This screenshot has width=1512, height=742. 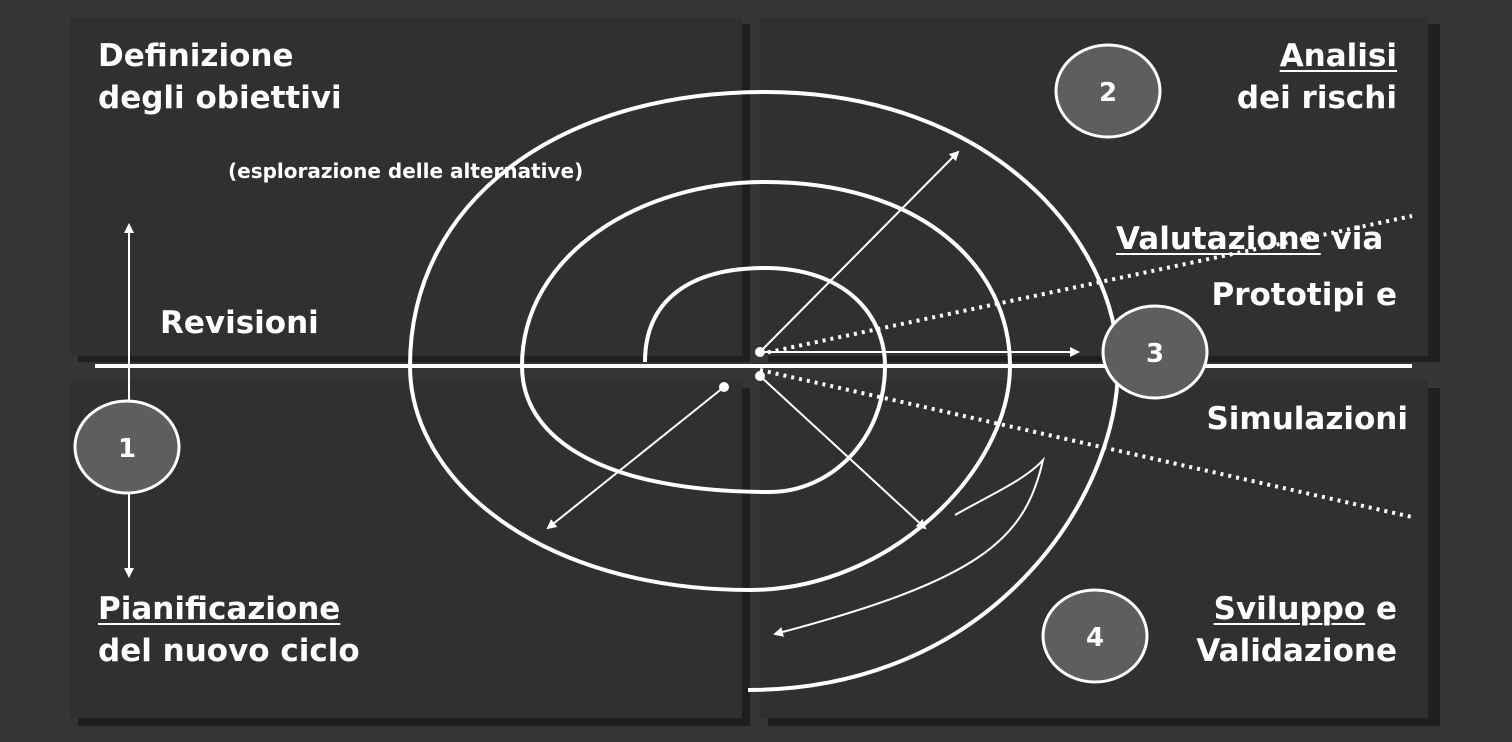 I want to click on evaluation-line1: Valutazione via, so click(x=1249, y=239).